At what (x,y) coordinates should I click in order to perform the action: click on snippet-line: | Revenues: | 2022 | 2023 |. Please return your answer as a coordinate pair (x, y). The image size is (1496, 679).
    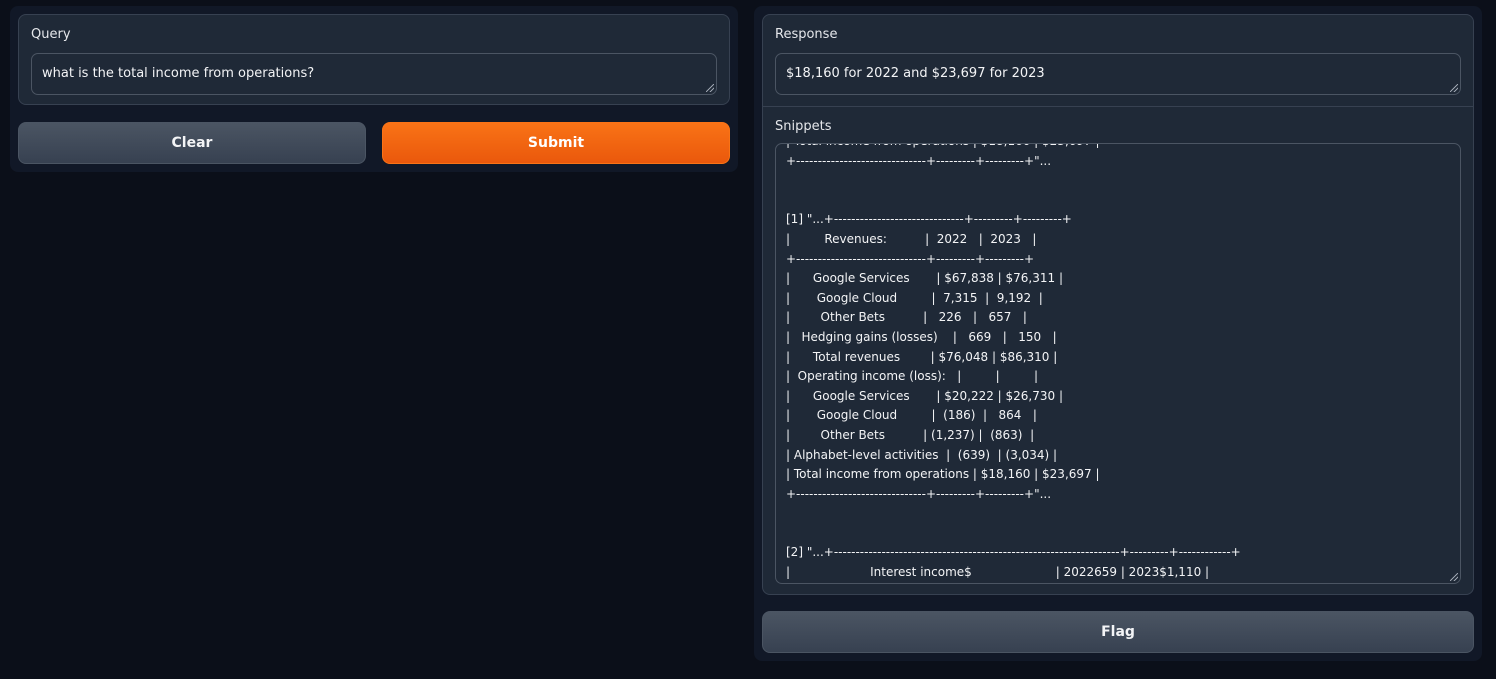
    Looking at the image, I should click on (911, 238).